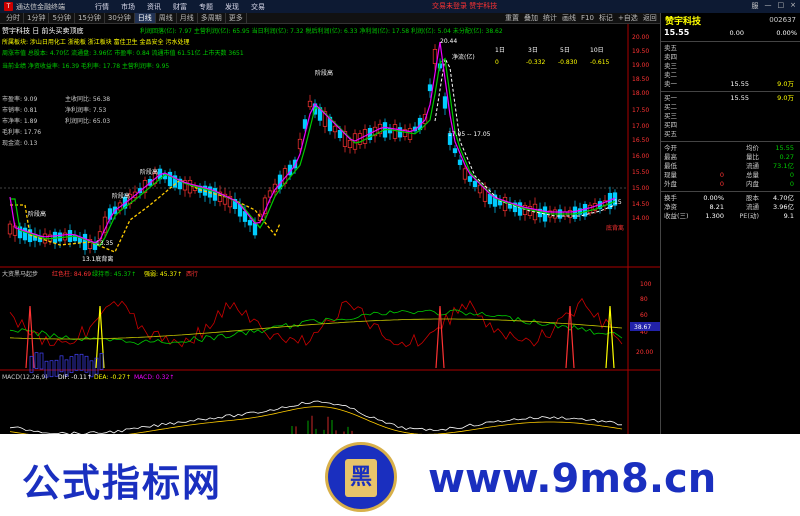 This screenshot has height=516, width=800. What do you see at coordinates (258, 7) in the screenshot?
I see `menu-item-trade: 交易` at bounding box center [258, 7].